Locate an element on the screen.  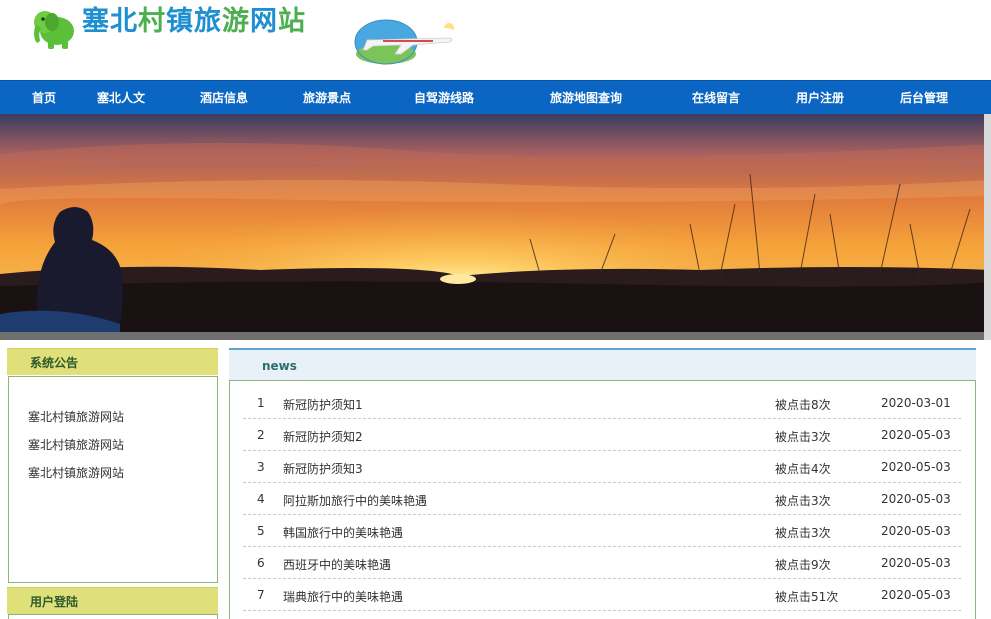
news-row-title: 阿拉斯加旅行中的美味艳遇 is located at coordinates (355, 500).